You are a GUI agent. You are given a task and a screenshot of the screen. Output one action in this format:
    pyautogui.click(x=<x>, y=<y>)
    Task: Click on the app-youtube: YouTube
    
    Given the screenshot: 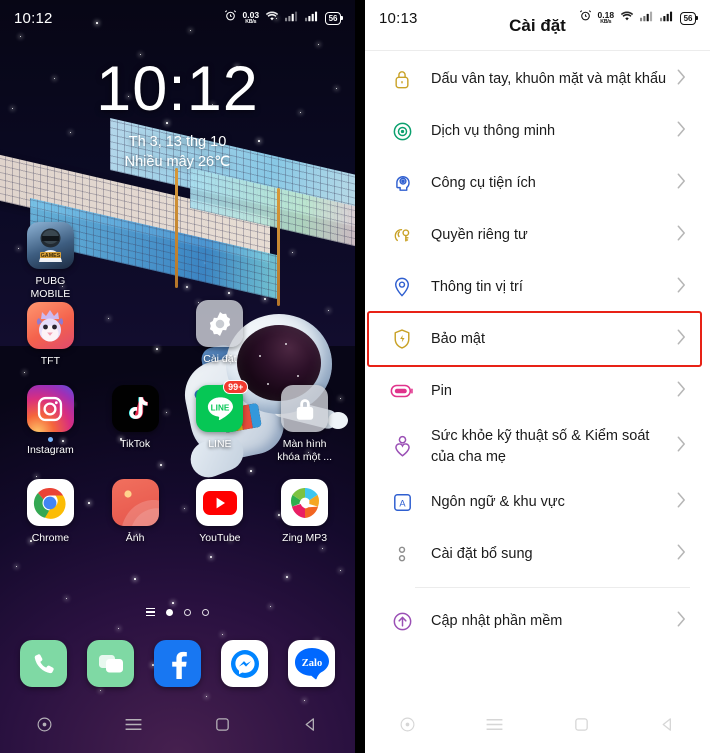 What is the action you would take?
    pyautogui.click(x=220, y=512)
    